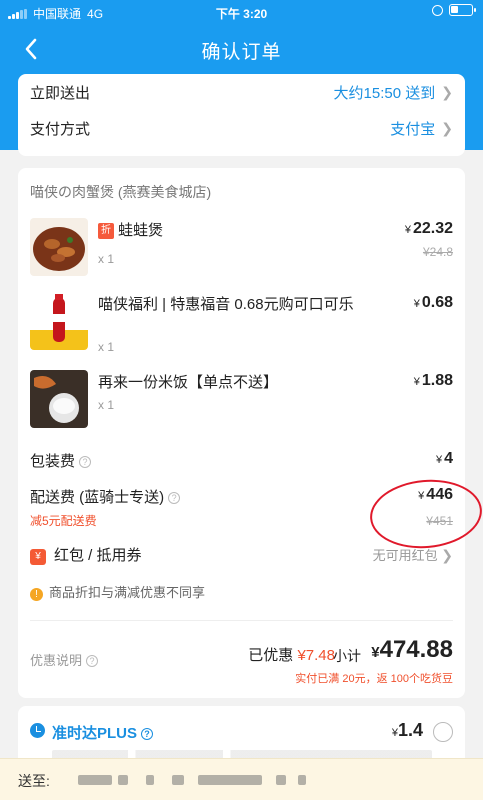  I want to click on packing-fee-label: 包装费, so click(53, 461).